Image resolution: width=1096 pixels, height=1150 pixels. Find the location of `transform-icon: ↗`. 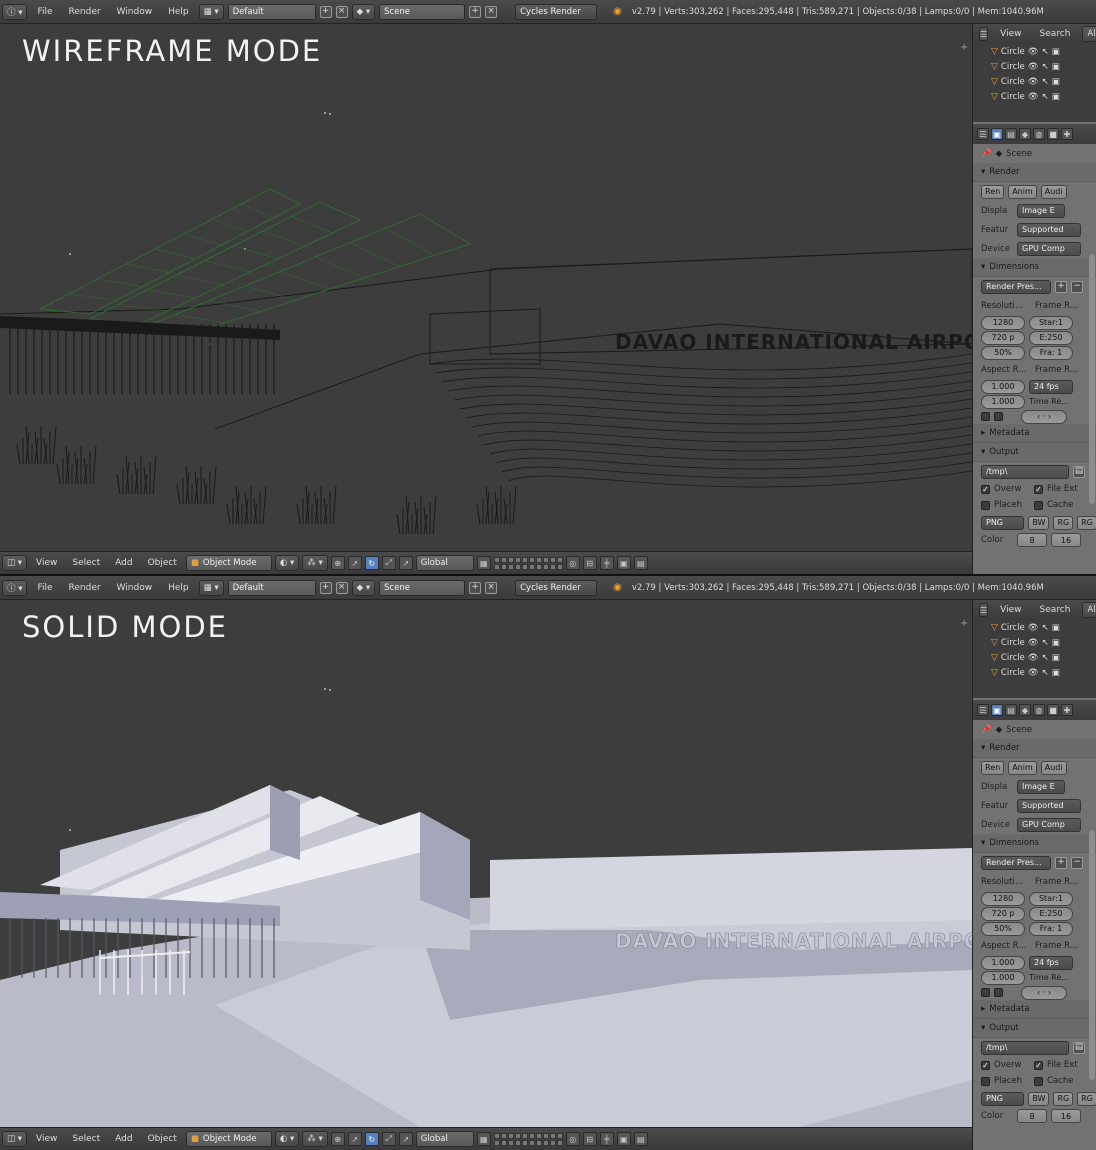

transform-icon: ↗ is located at coordinates (405, 563).